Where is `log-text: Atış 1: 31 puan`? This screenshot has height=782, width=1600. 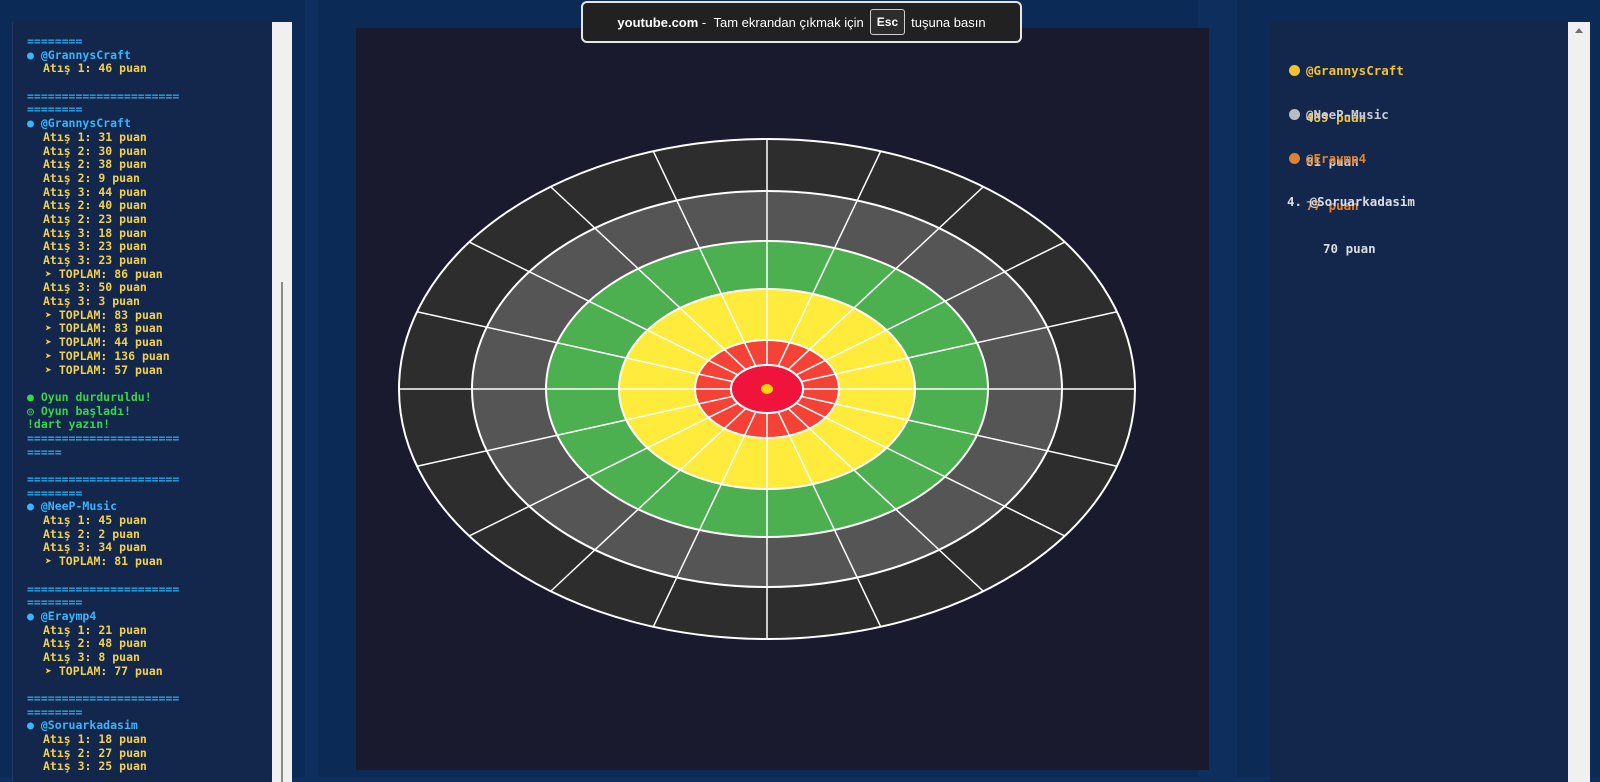 log-text: Atış 1: 31 puan is located at coordinates (95, 136).